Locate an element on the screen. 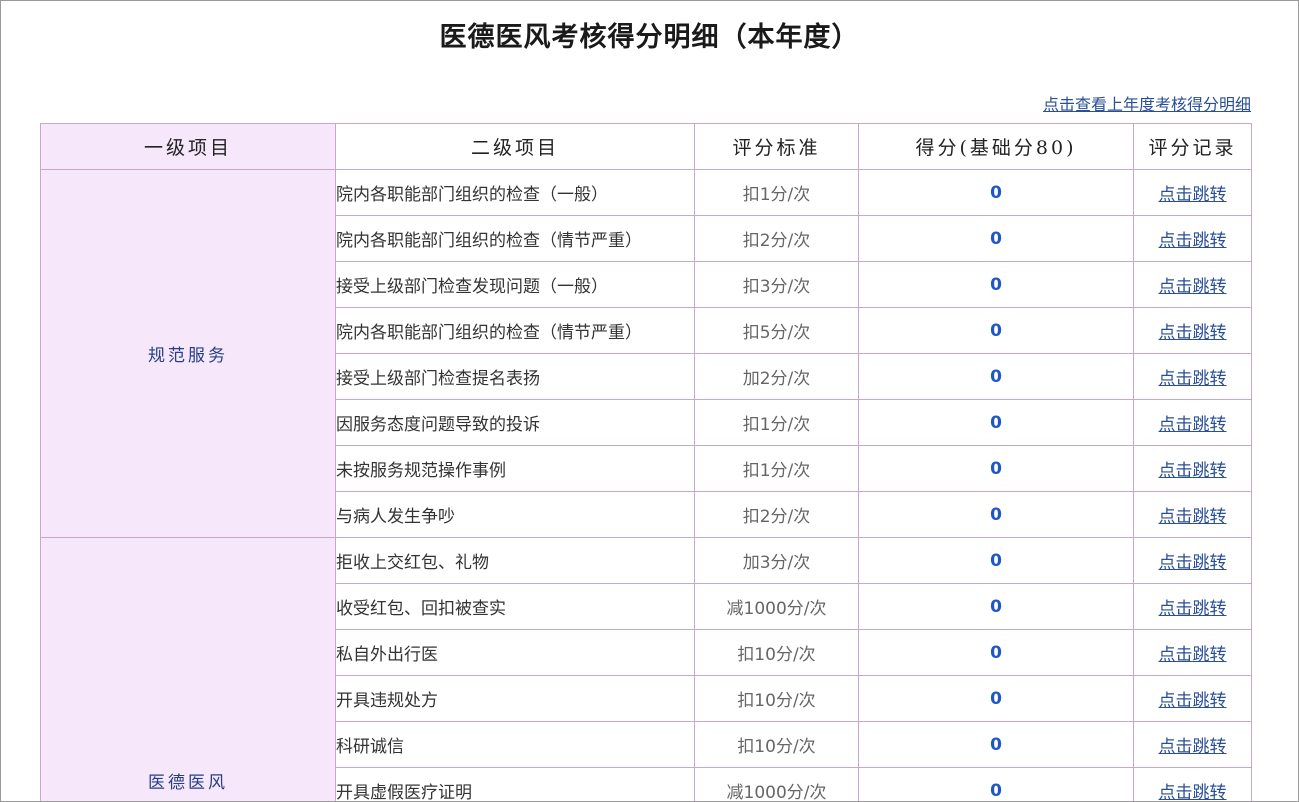  item-cell: 开具虚假医疗证明 is located at coordinates (515, 784).